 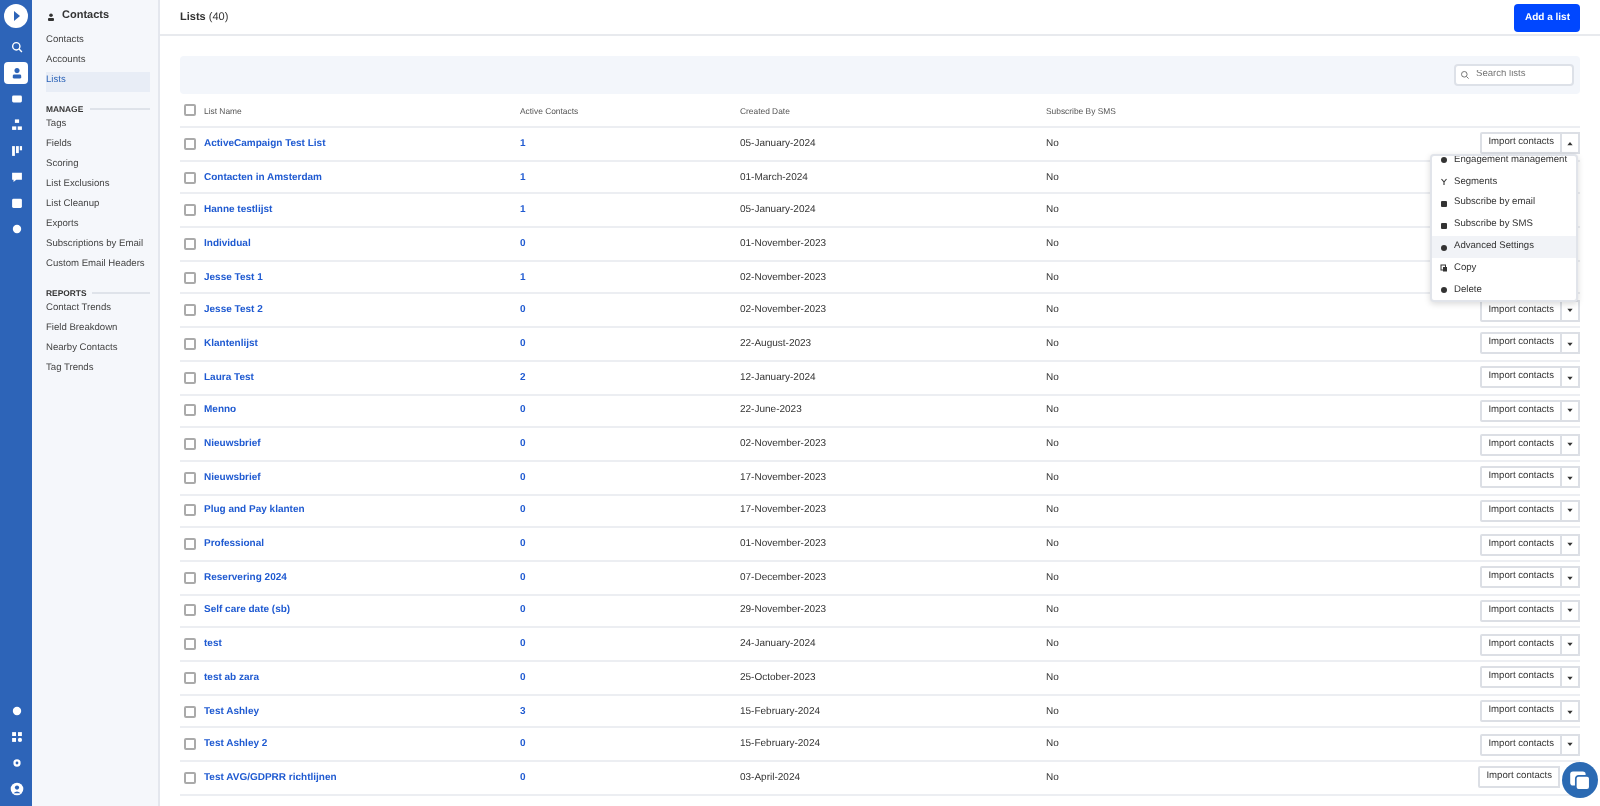 I want to click on chat-bubble-icon, so click(x=1580, y=780).